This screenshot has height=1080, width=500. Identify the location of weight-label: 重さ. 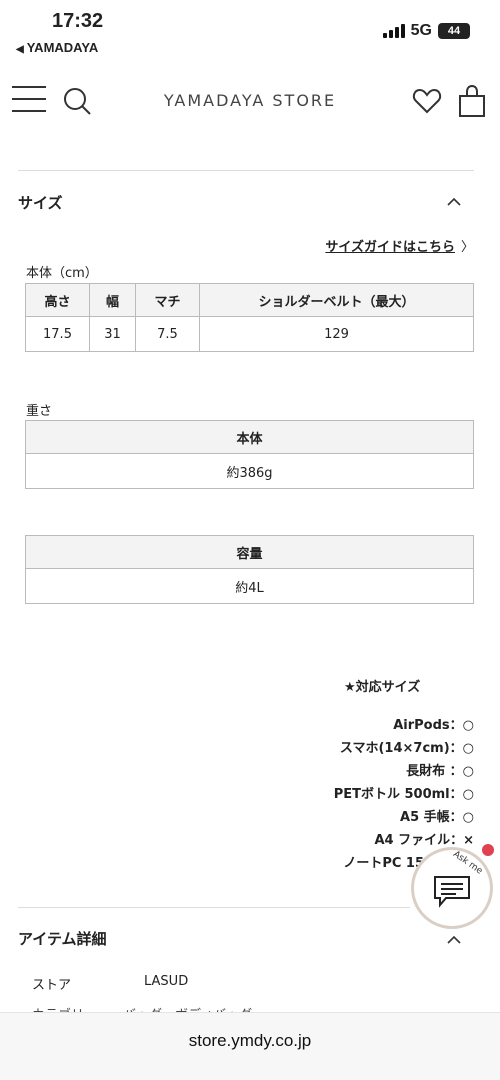
(39, 411).